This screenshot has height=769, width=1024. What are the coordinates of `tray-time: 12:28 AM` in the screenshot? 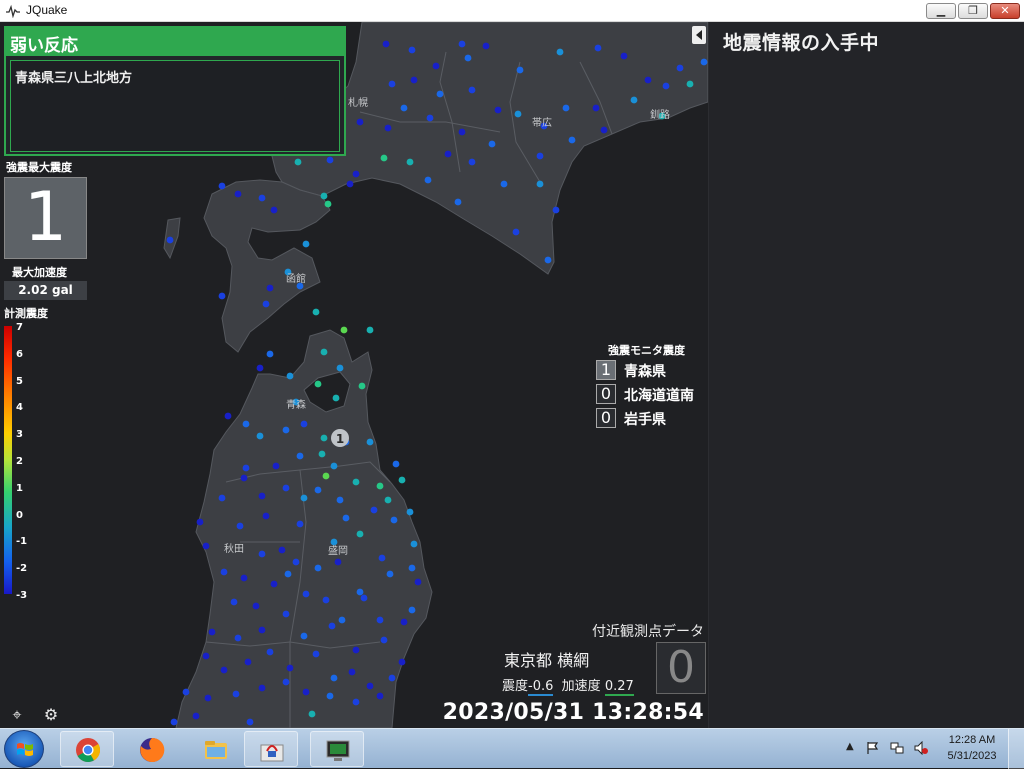 It's located at (972, 740).